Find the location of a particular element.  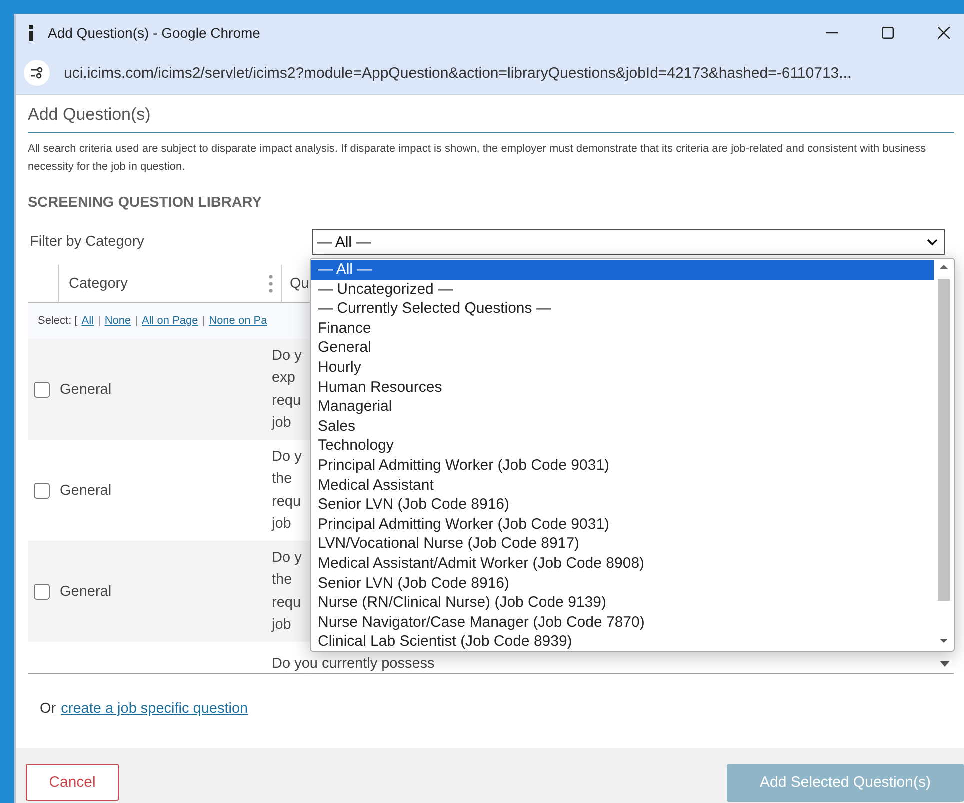

scroll-down-icon is located at coordinates (945, 664).